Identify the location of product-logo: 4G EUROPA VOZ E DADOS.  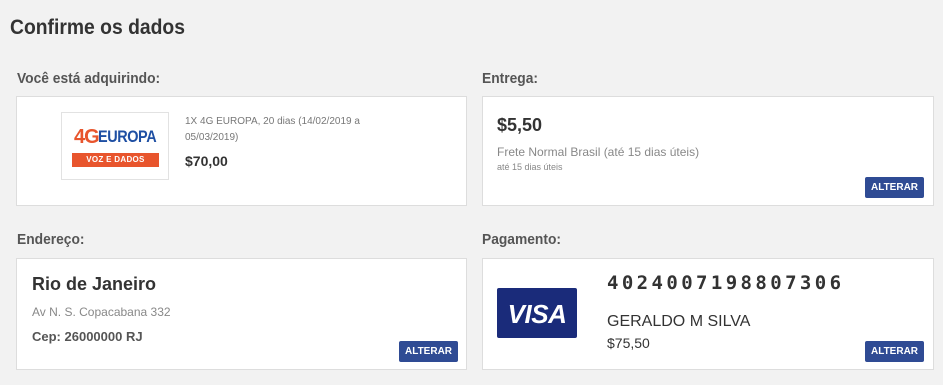
(115, 146).